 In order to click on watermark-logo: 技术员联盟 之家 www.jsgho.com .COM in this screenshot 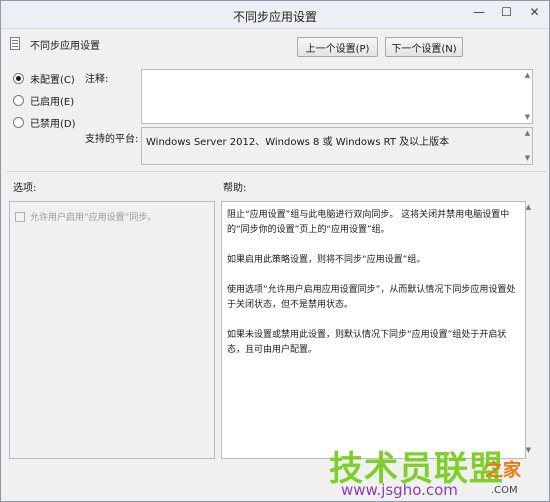, I will do `click(435, 471)`.